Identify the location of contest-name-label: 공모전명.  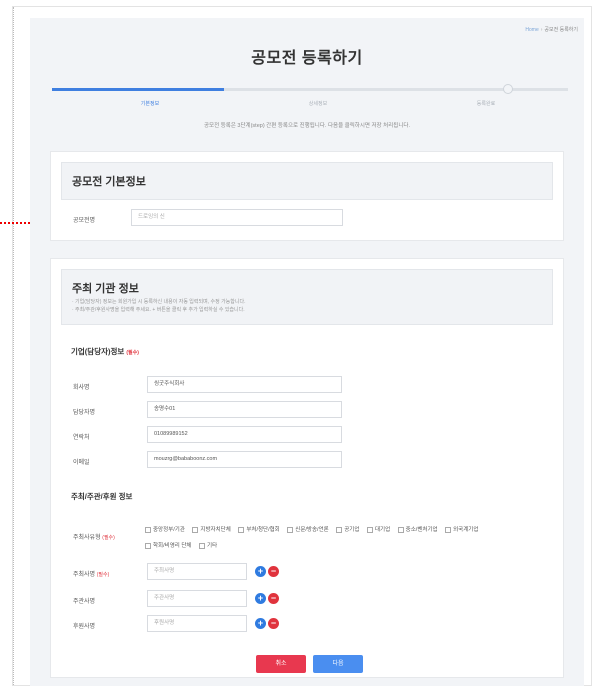
(84, 221).